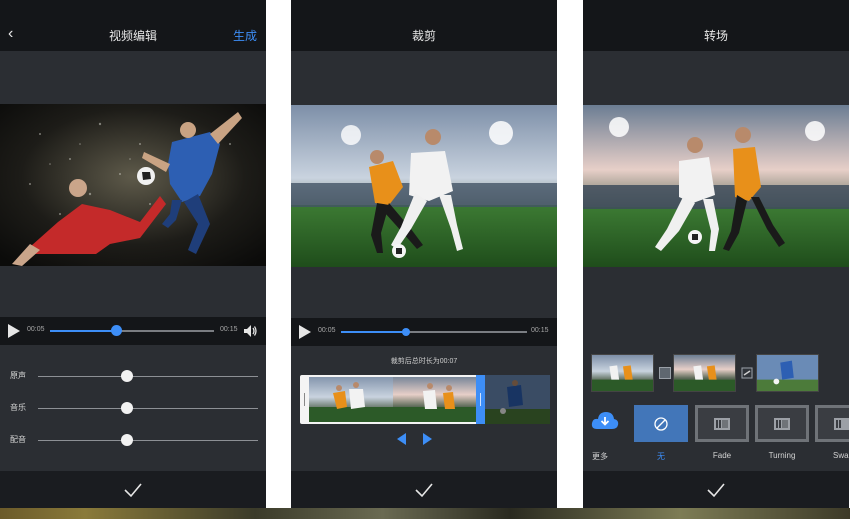  I want to click on transition-label: Fade, so click(722, 455).